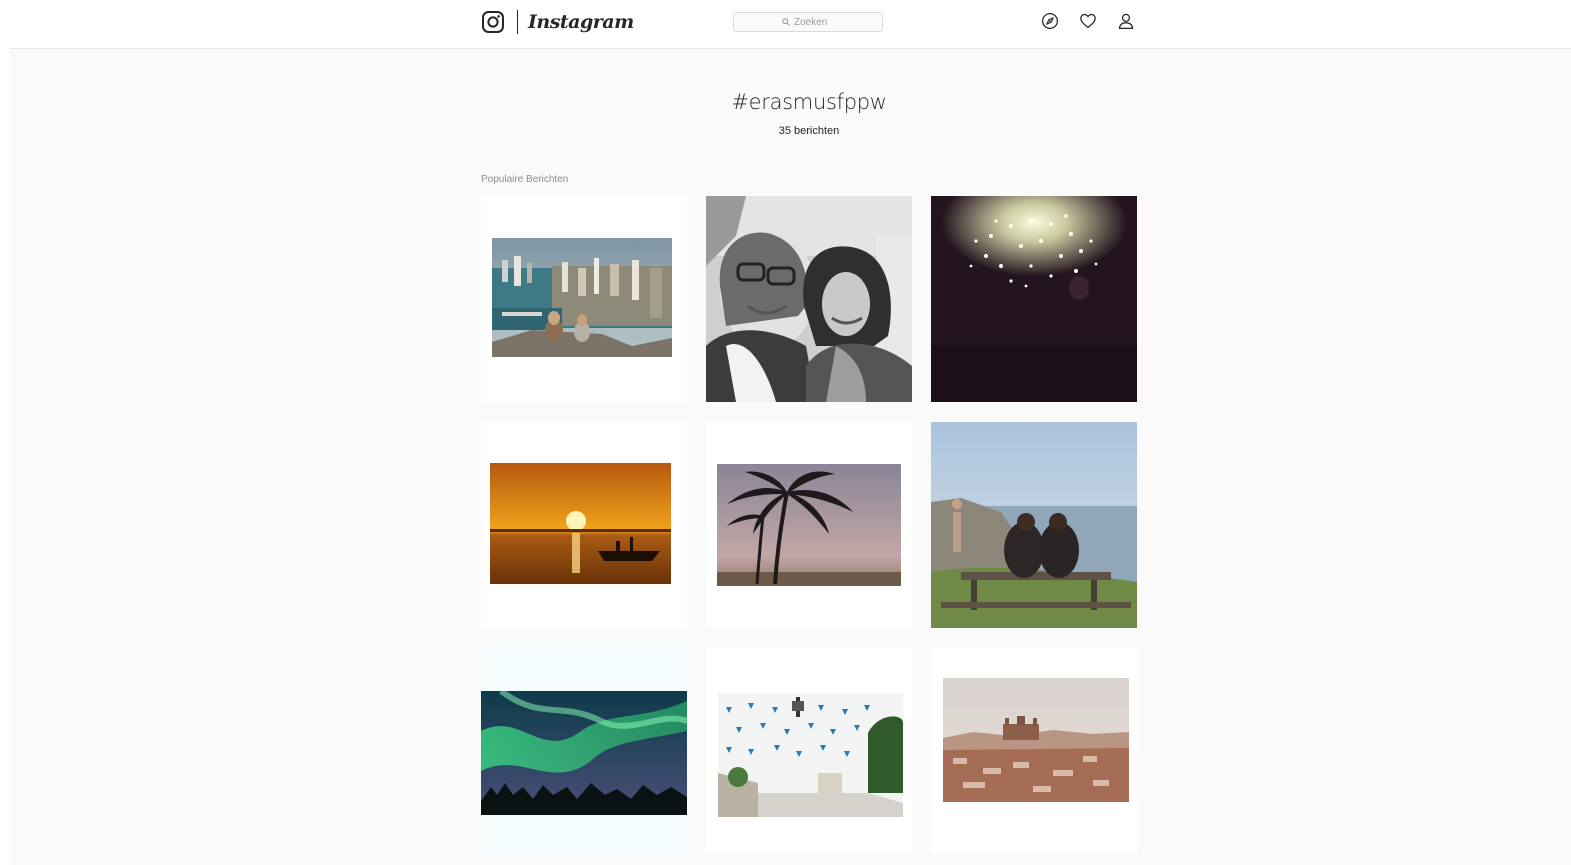 This screenshot has height=865, width=1571. I want to click on nav-icons, so click(1088, 21).